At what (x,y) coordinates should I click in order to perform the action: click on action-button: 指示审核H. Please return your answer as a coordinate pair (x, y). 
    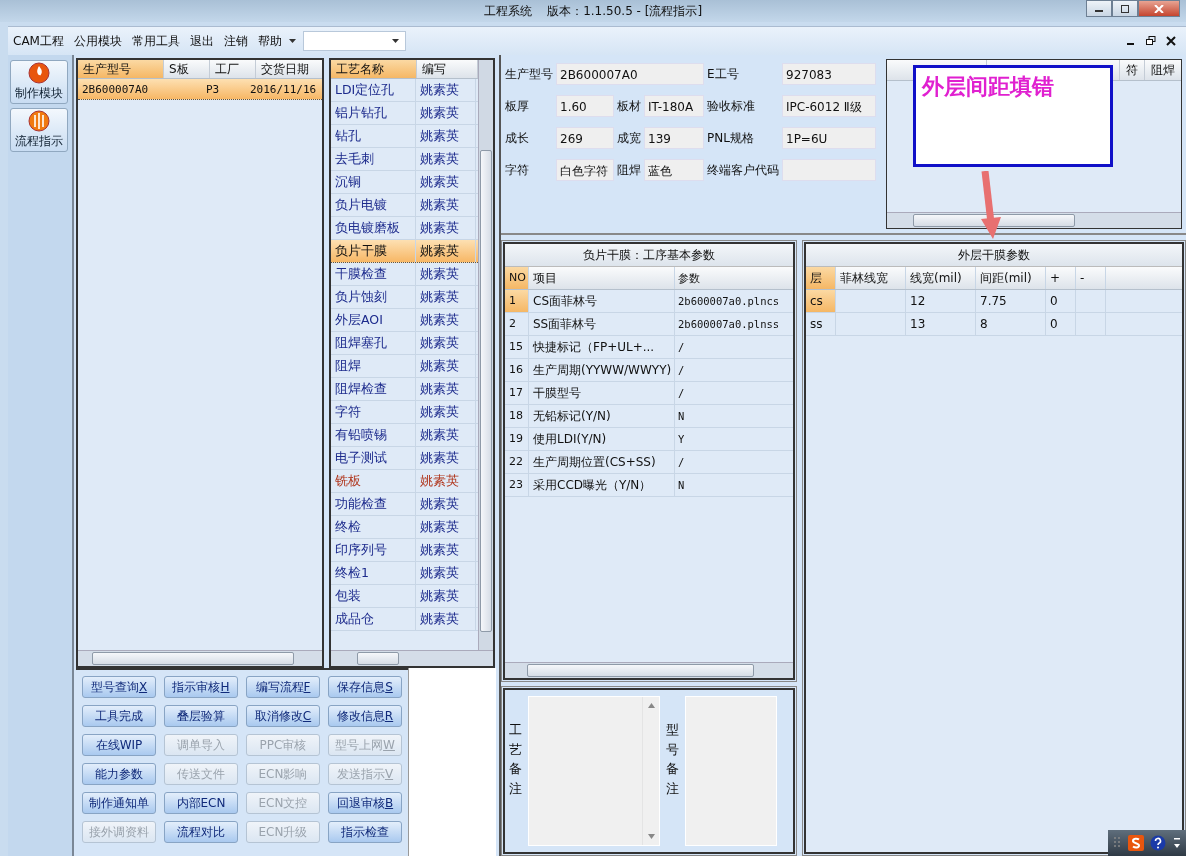
    Looking at the image, I should click on (201, 687).